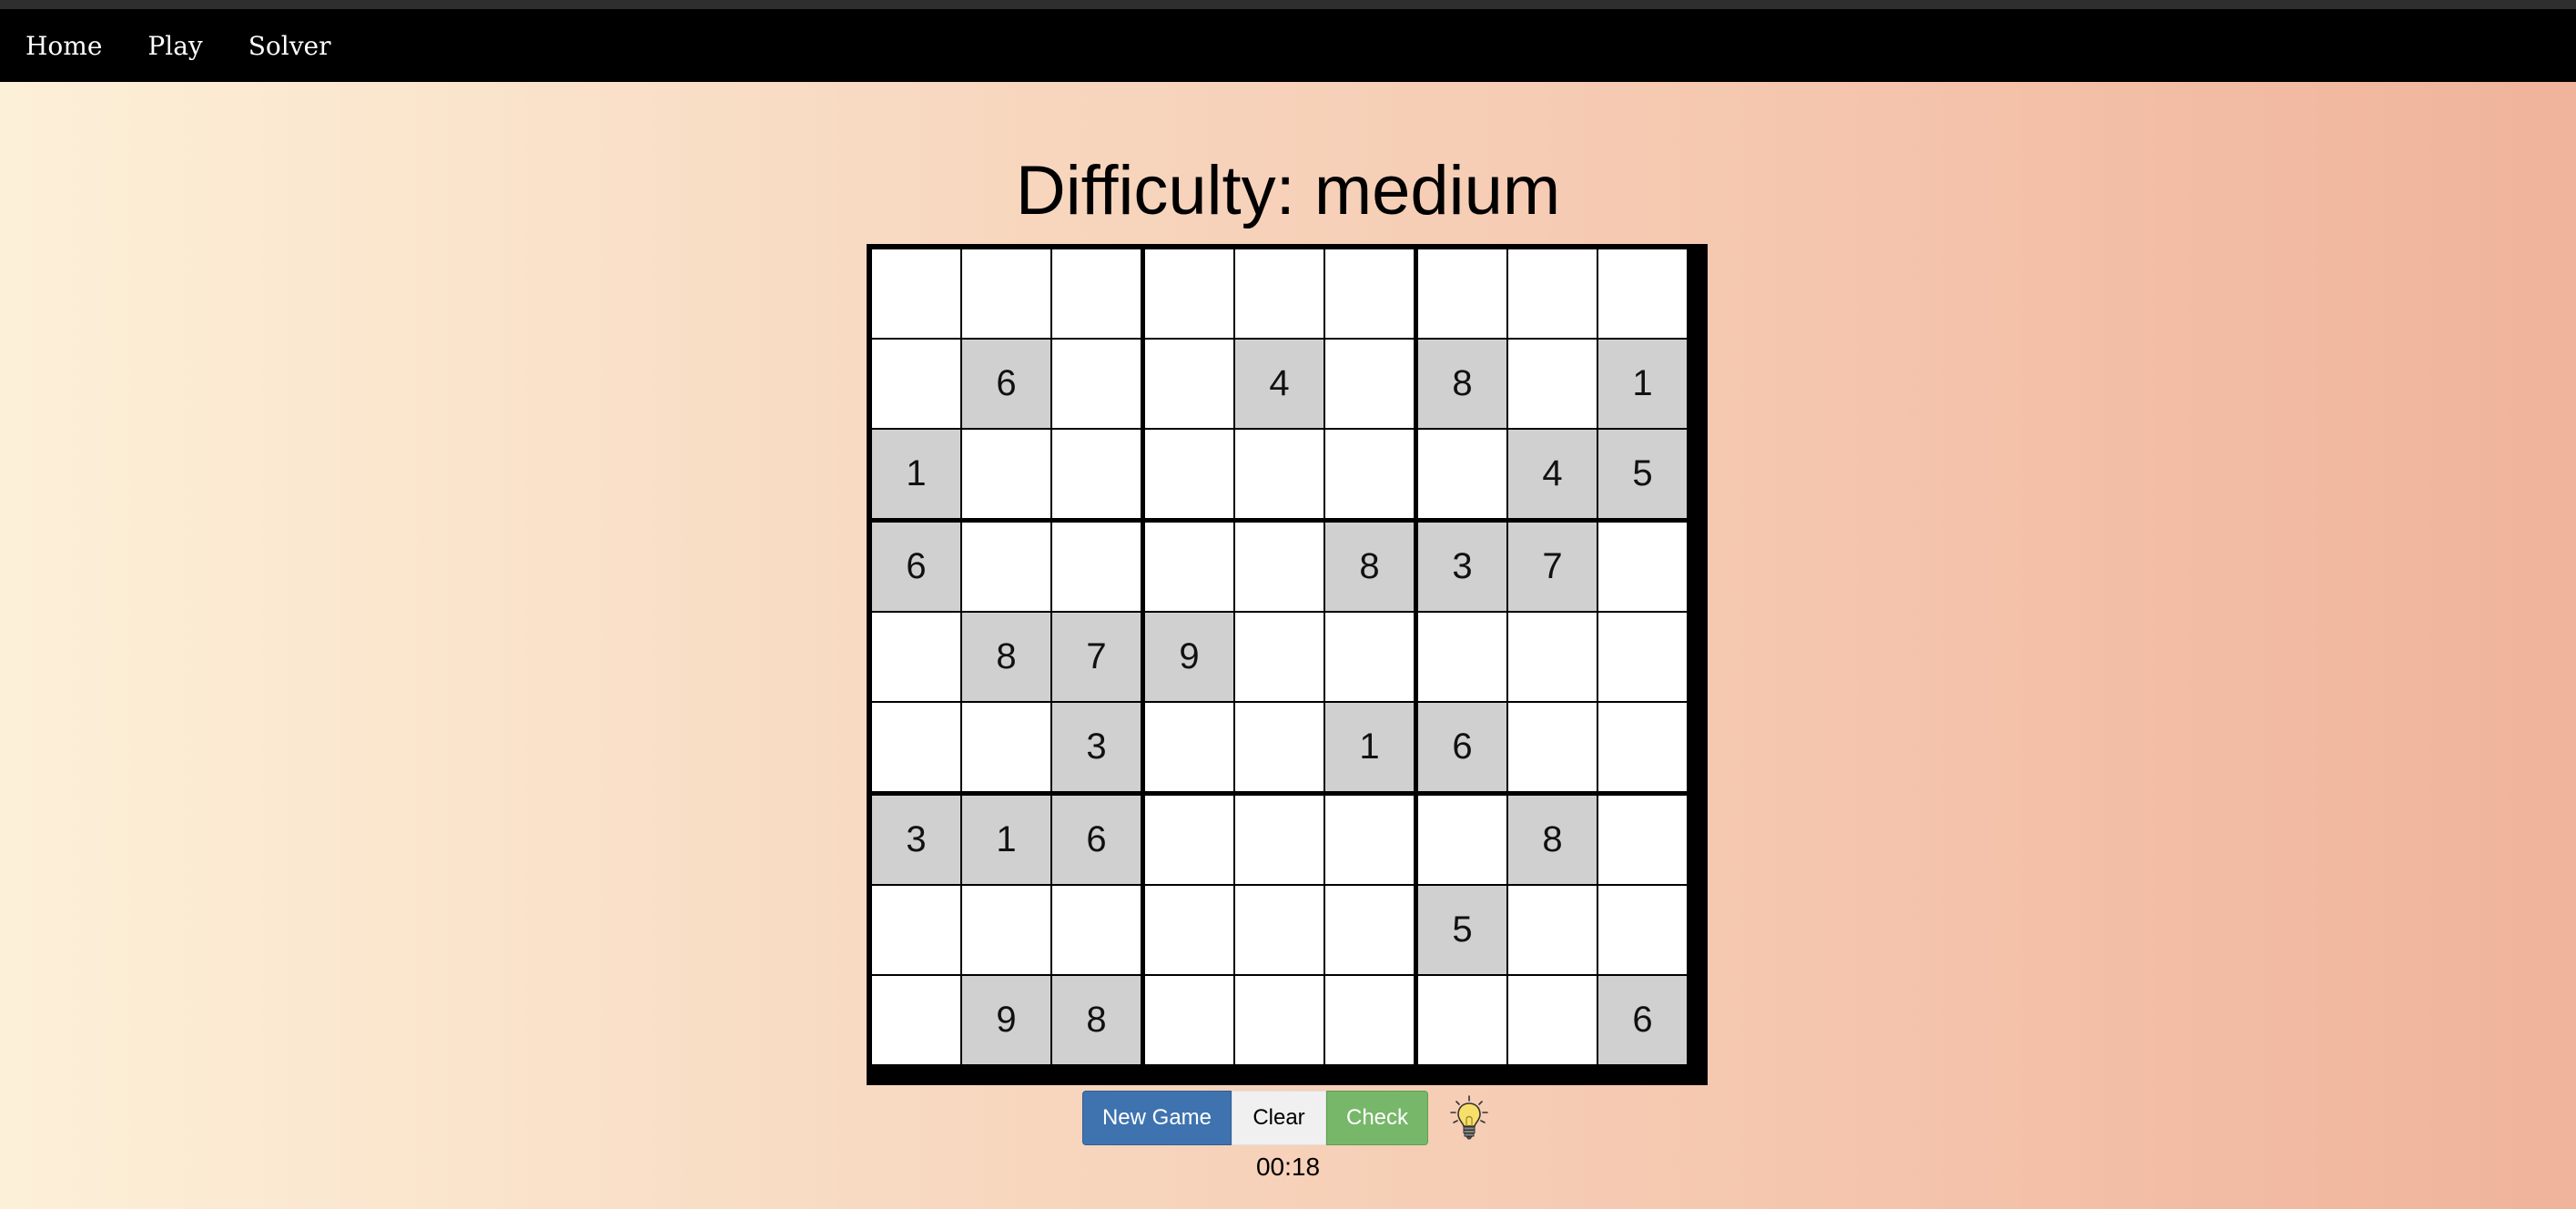 Image resolution: width=2576 pixels, height=1209 pixels. I want to click on top-navbar: Home Play Solver, so click(1288, 45).